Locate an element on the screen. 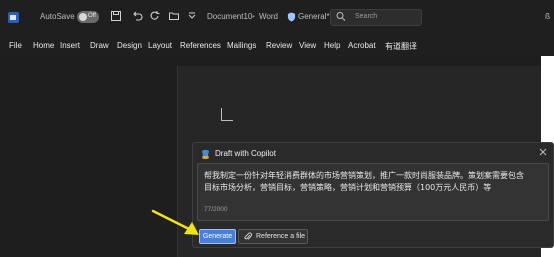 The image size is (554, 257). customize-toolbar-icon is located at coordinates (192, 16).